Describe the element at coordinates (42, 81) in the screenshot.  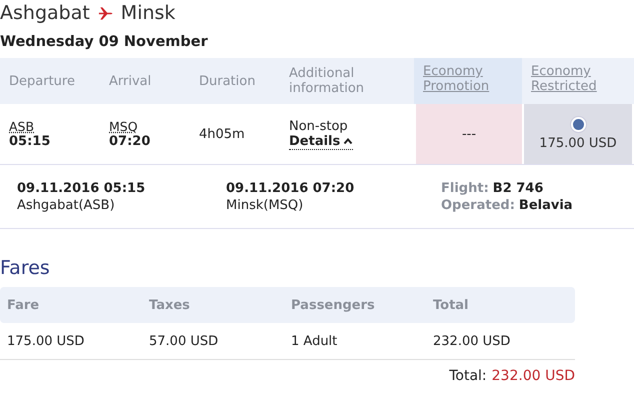
I see `column-header: Departure` at that location.